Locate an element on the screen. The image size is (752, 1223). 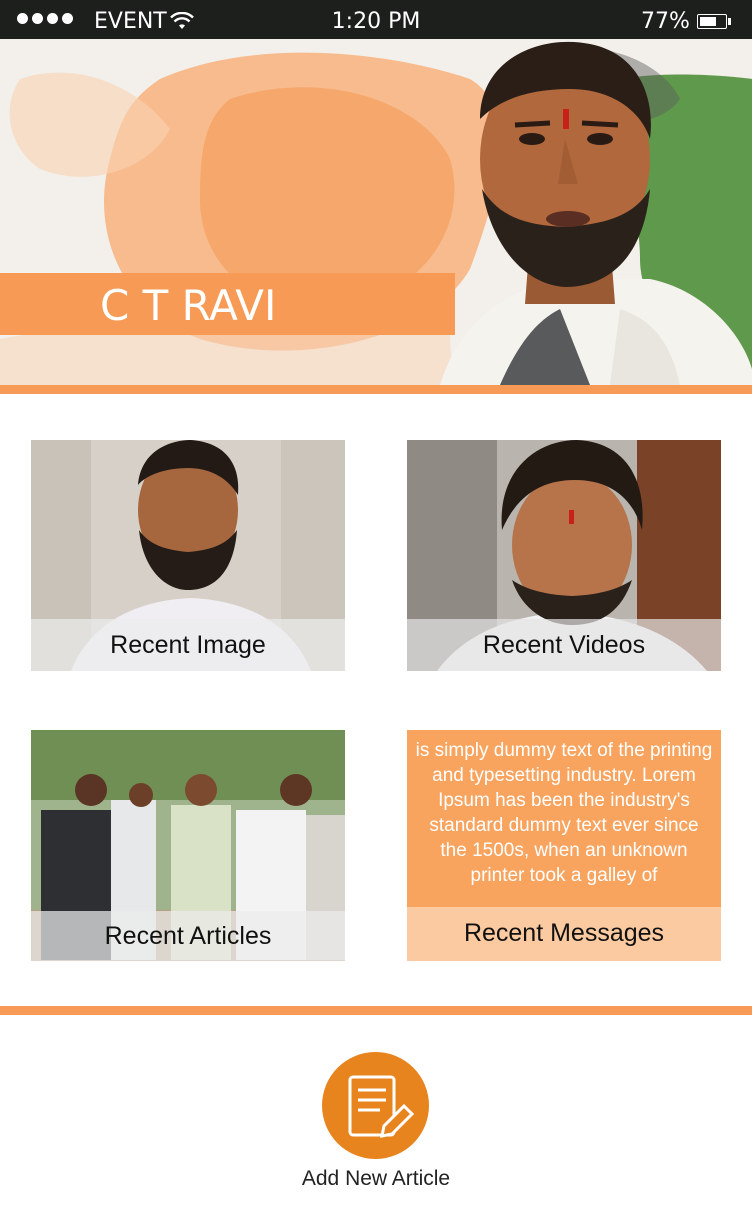
add-new-article-button is located at coordinates (375, 1105).